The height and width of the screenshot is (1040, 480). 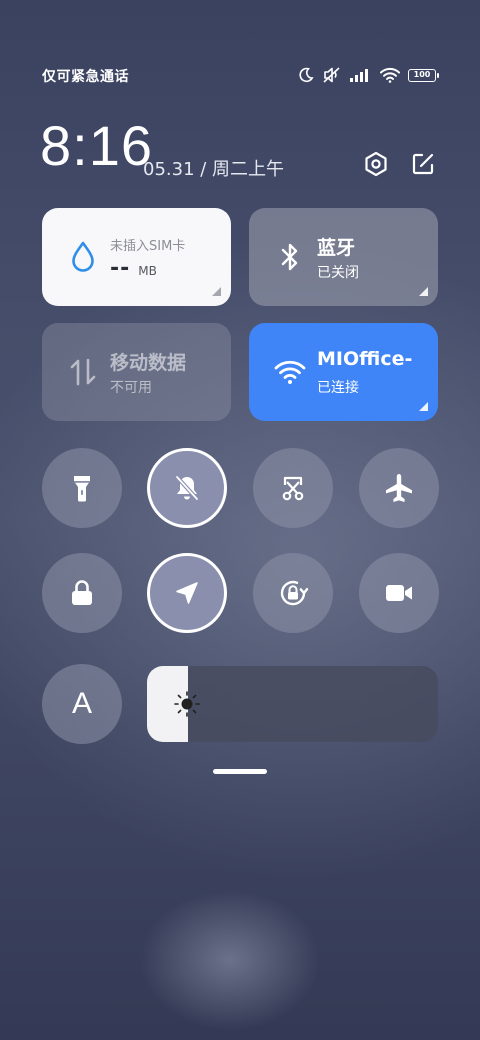 I want to click on bluetooth-tile: 蓝牙 已关闭, so click(x=343, y=257).